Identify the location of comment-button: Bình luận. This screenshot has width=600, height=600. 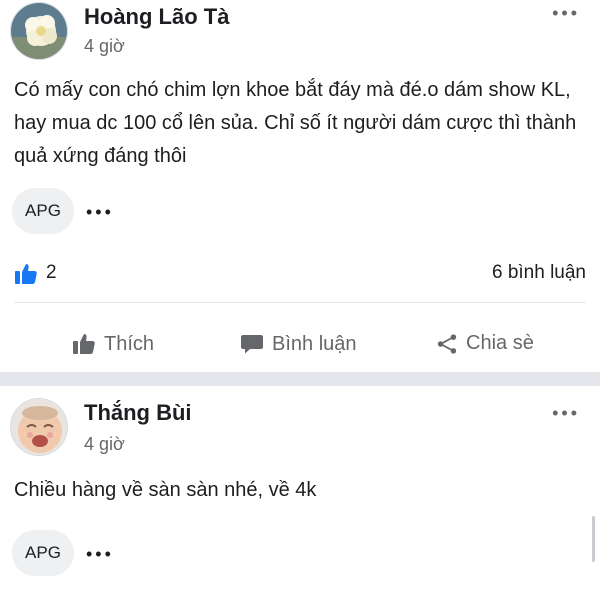
(298, 344).